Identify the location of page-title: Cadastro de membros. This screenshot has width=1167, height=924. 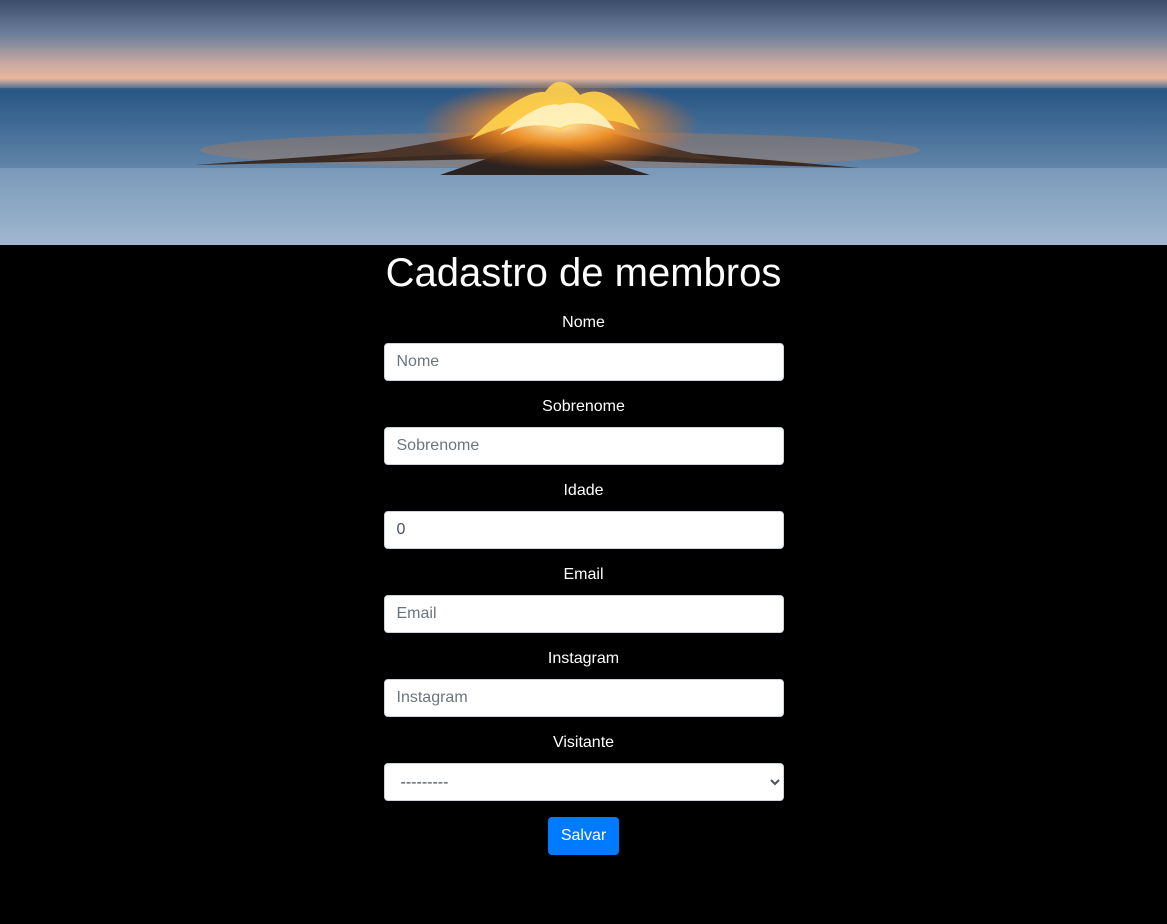
(583, 273).